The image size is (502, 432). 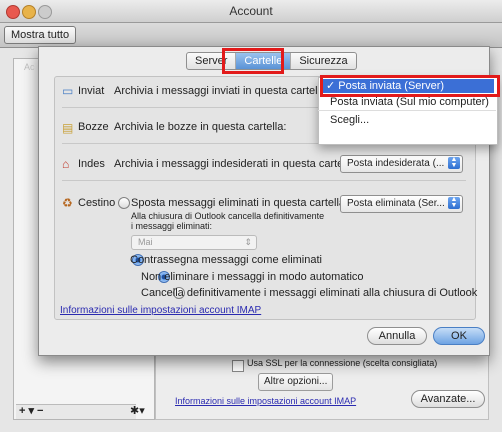 I want to click on sent-folder-icon: ▭, so click(x=68, y=91).